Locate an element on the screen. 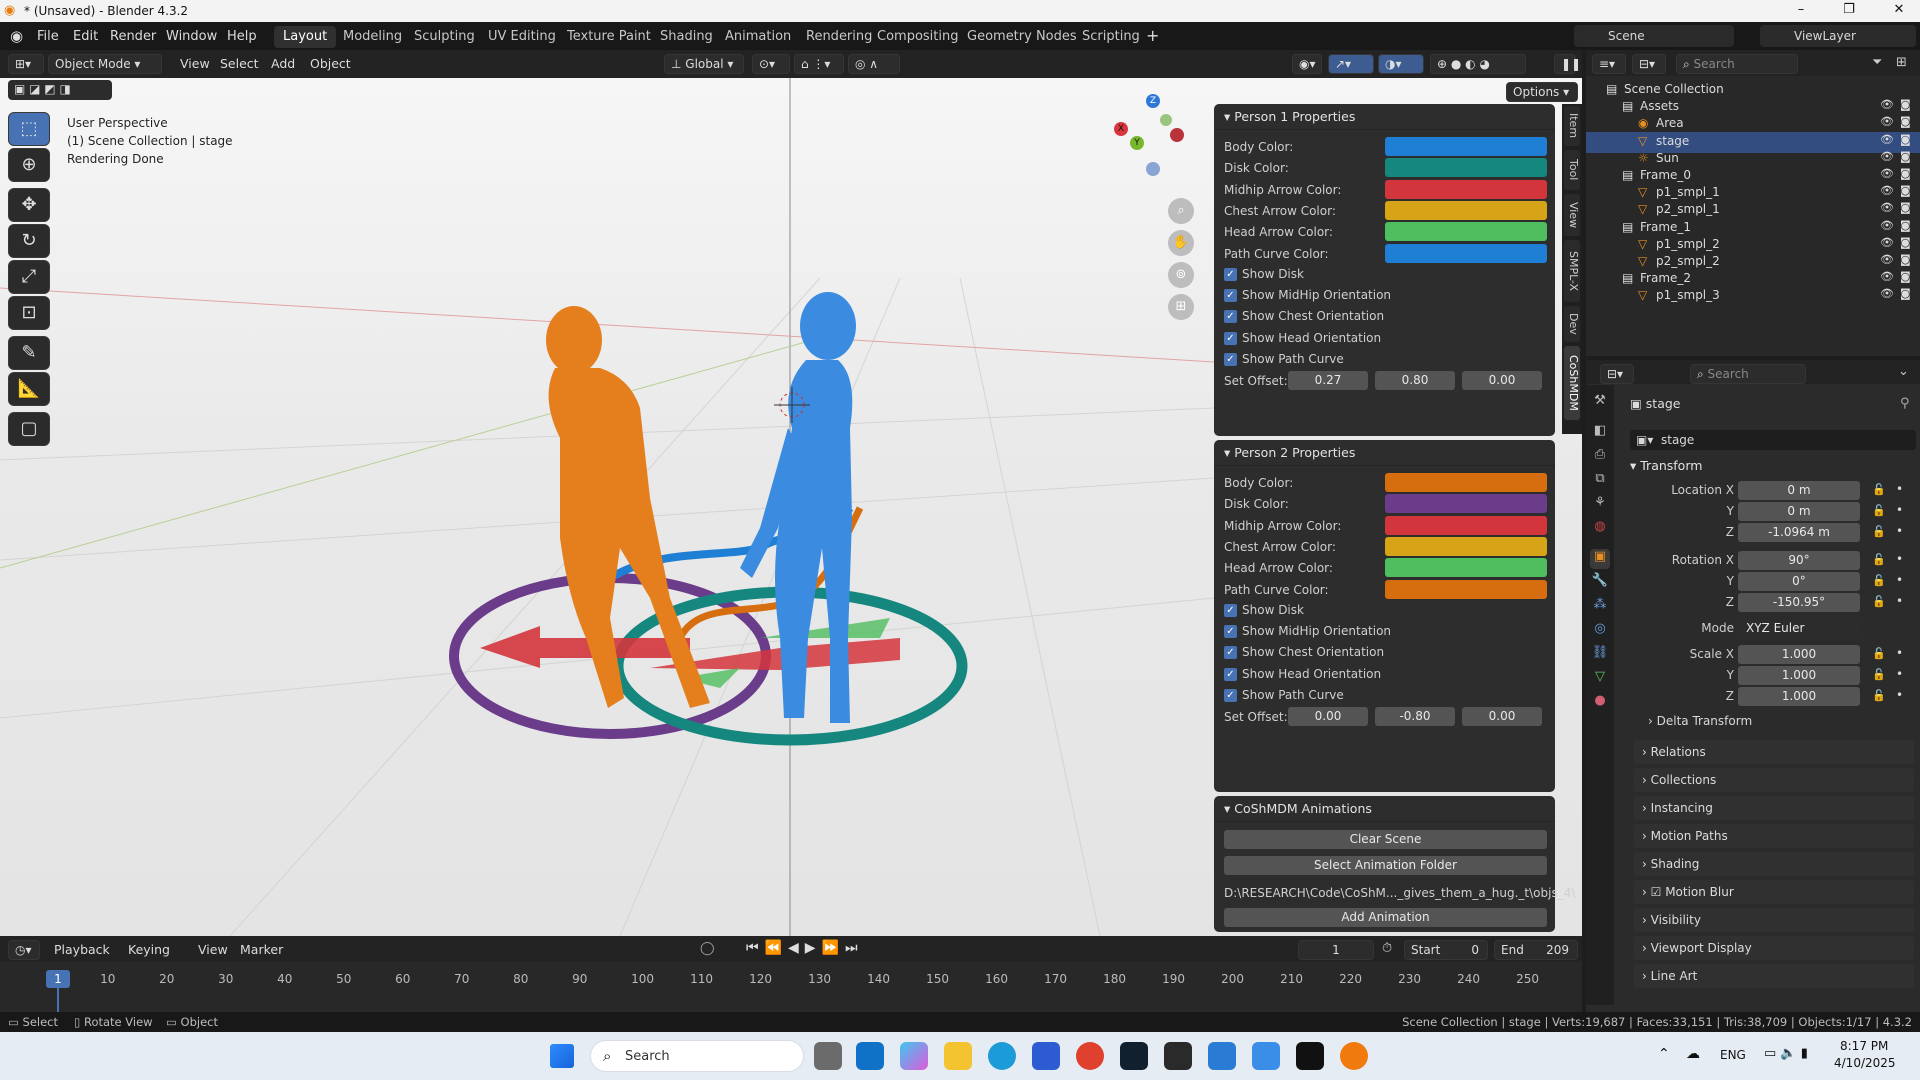 The height and width of the screenshot is (1080, 1920). gizmo-neg-y is located at coordinates (1166, 120).